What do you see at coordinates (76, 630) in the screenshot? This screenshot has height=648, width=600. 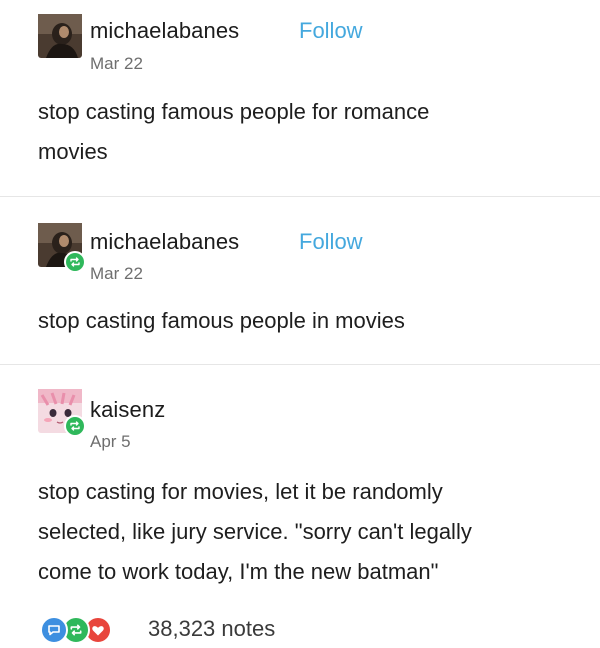 I see `reblog-arrows-icon` at bounding box center [76, 630].